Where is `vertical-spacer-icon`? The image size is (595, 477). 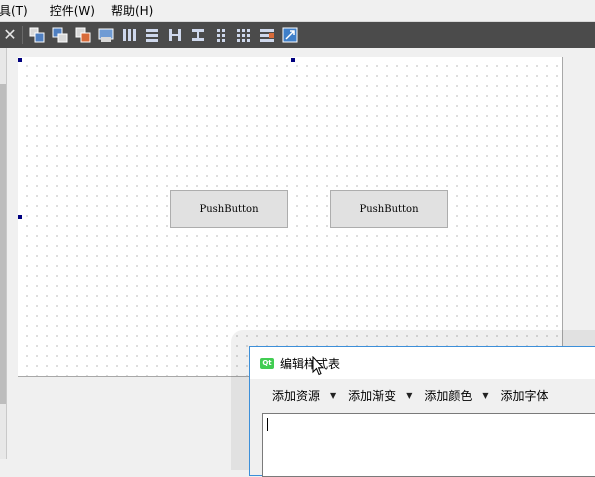
vertical-spacer-icon is located at coordinates (198, 35).